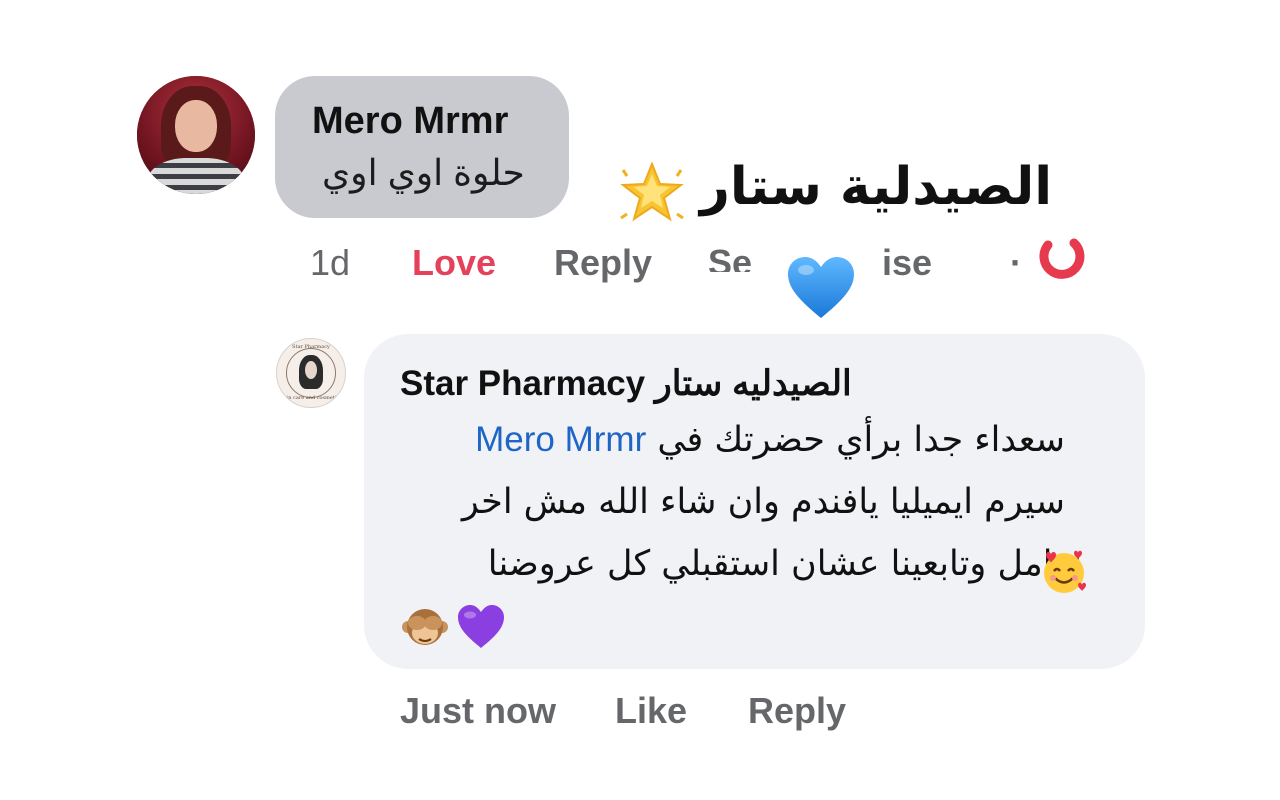 This screenshot has height=800, width=1280. Describe the element at coordinates (763, 502) in the screenshot. I see `reply-text-line: سيرم ايميليا يافندم وان شاء الله مش اخر` at that location.